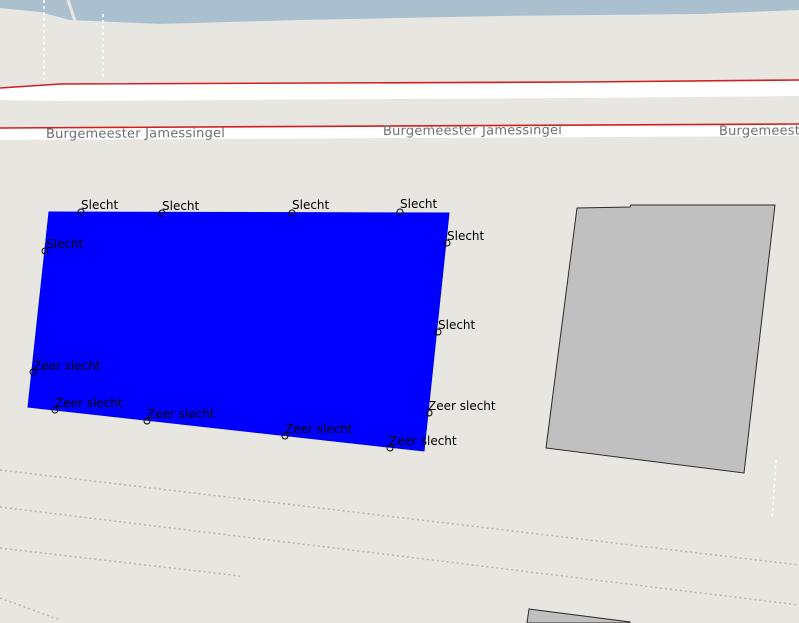 Image resolution: width=799 pixels, height=623 pixels. I want to click on building, so click(660, 339).